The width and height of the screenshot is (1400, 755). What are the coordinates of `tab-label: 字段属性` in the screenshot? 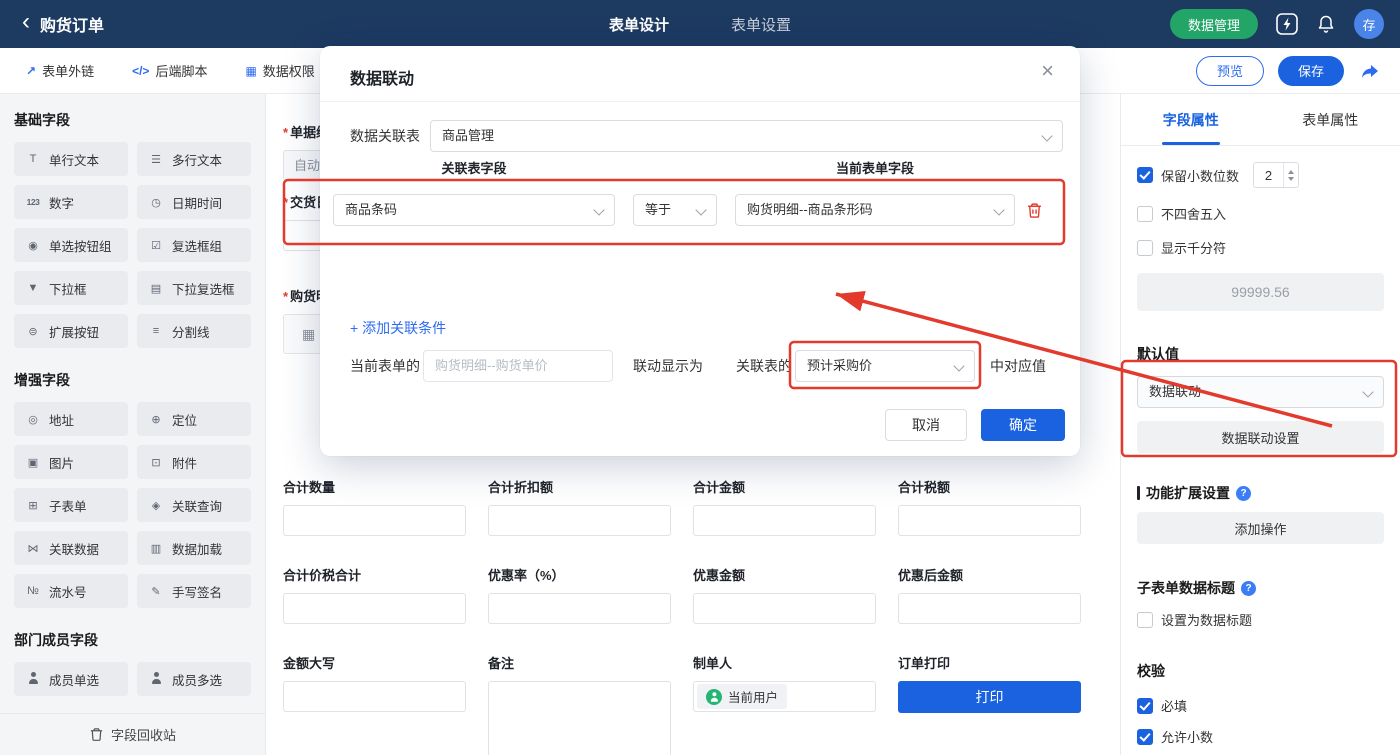 It's located at (1190, 119).